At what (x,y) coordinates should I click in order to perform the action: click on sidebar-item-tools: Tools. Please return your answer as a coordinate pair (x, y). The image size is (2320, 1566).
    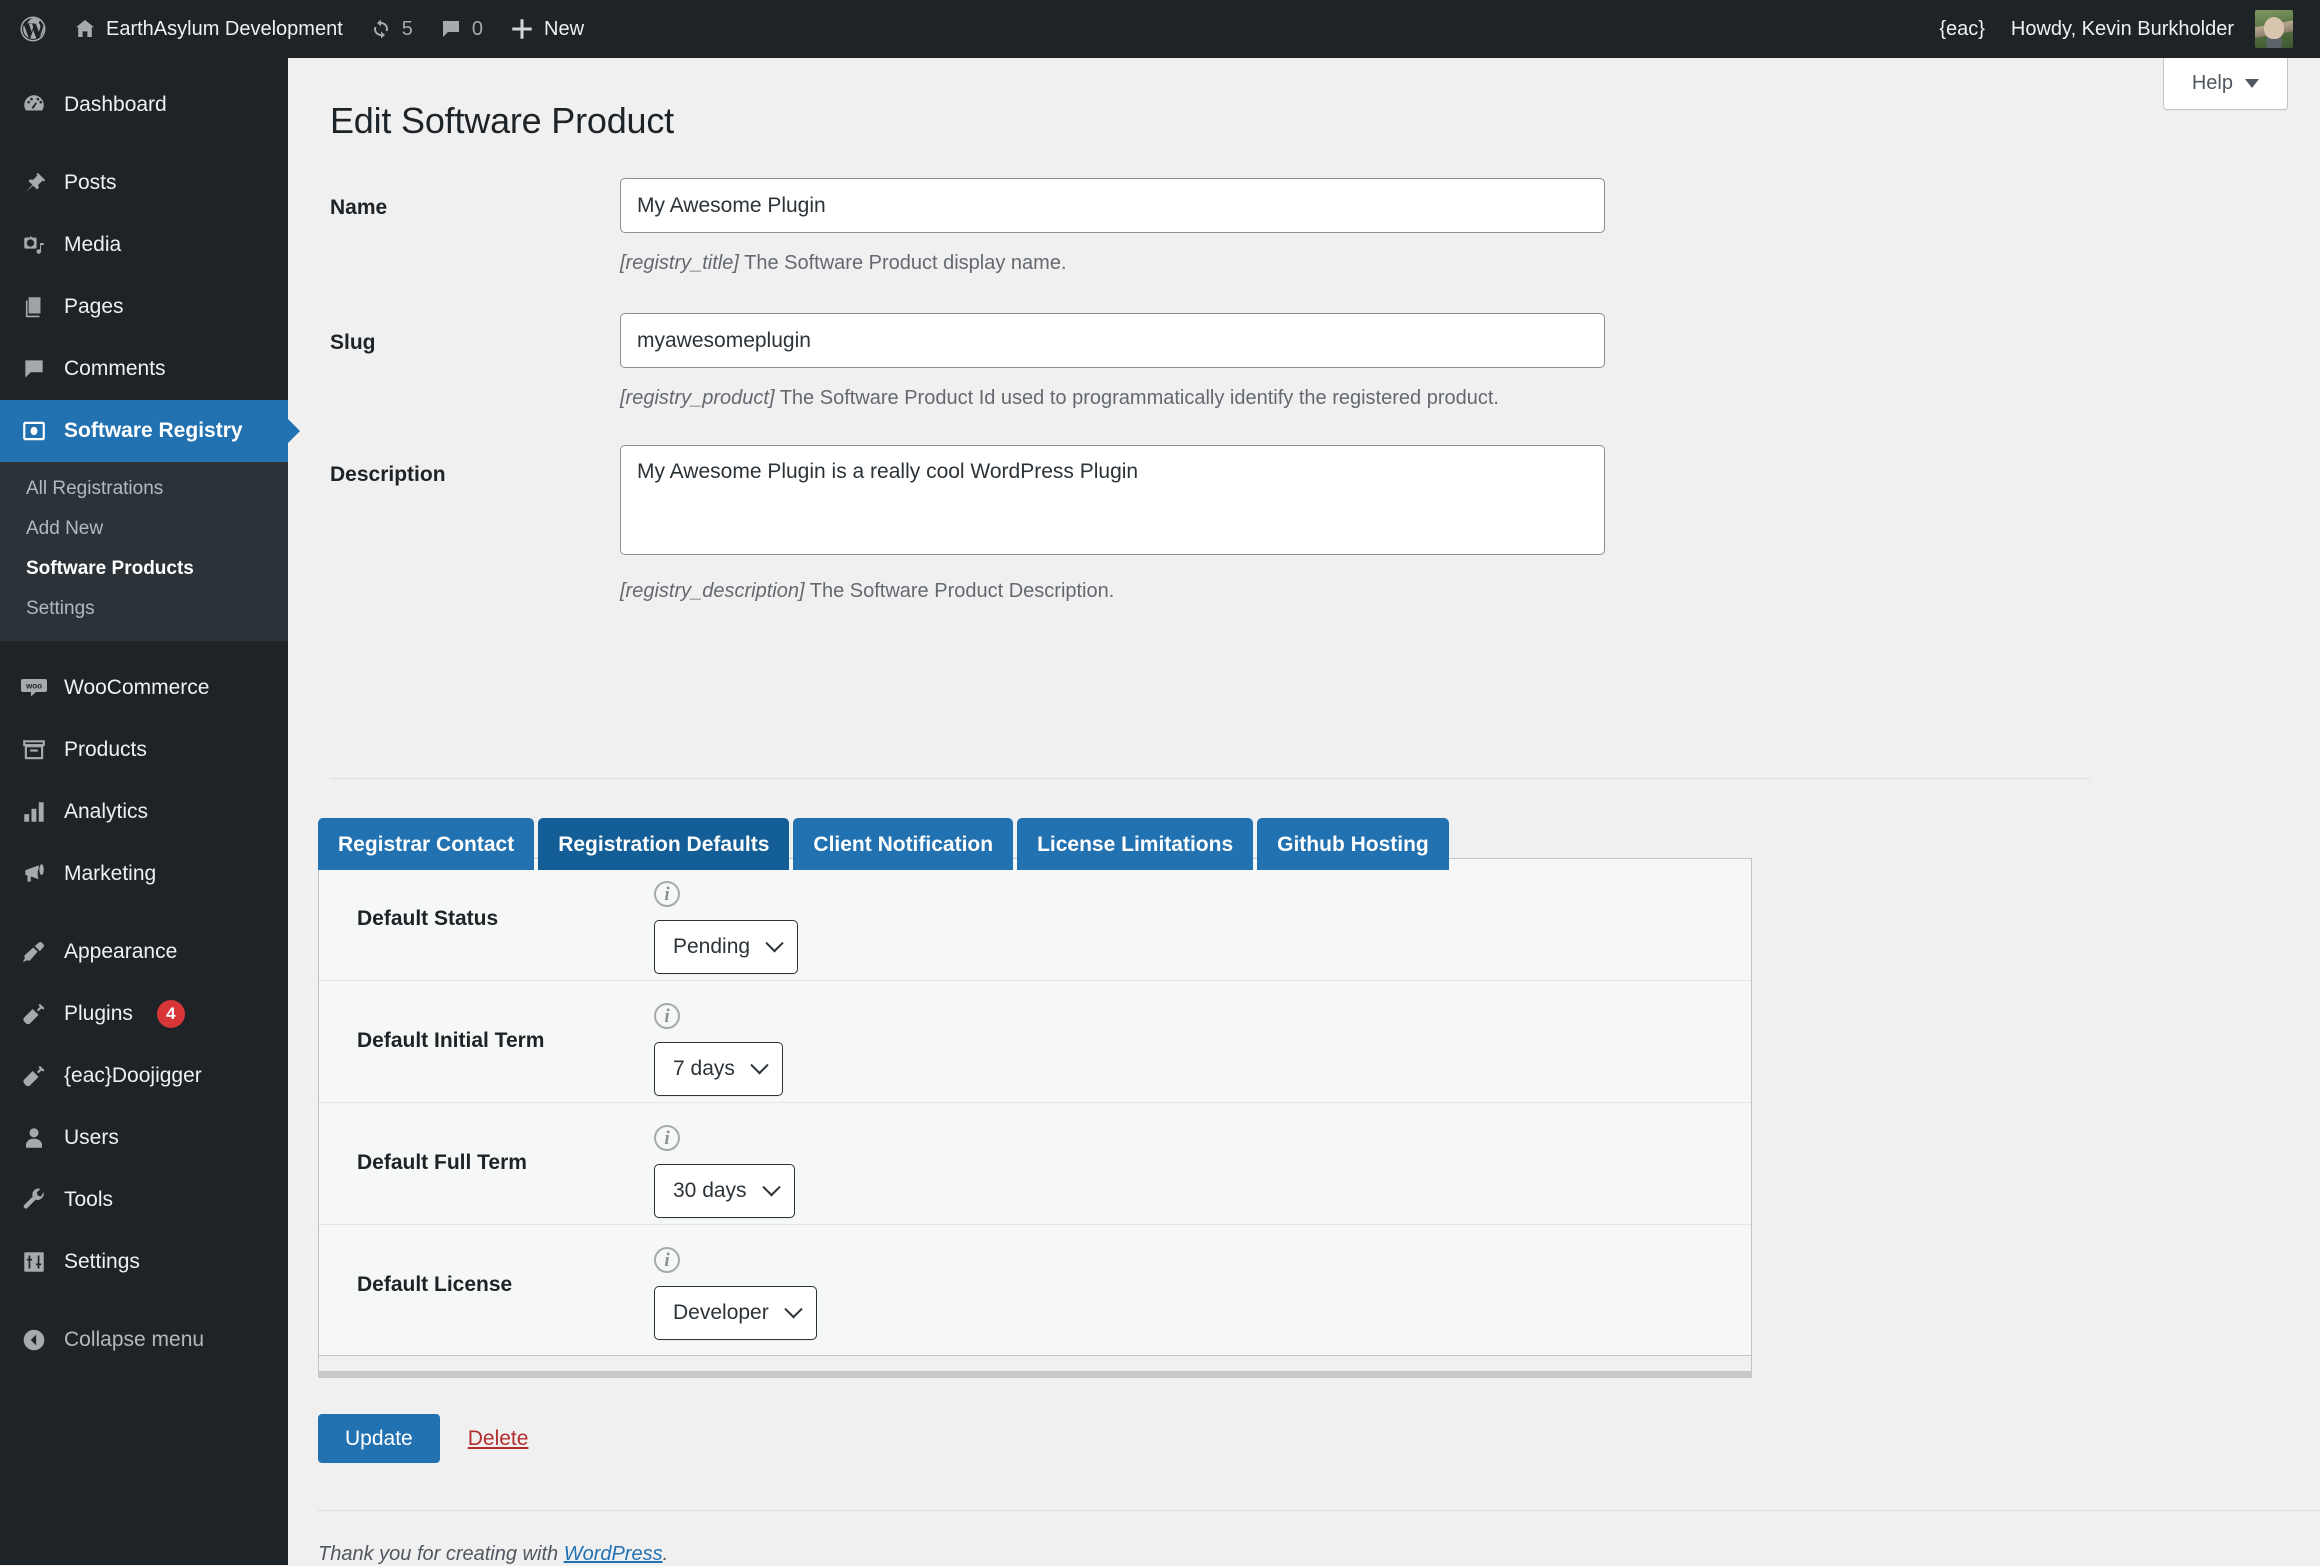
    Looking at the image, I should click on (144, 1200).